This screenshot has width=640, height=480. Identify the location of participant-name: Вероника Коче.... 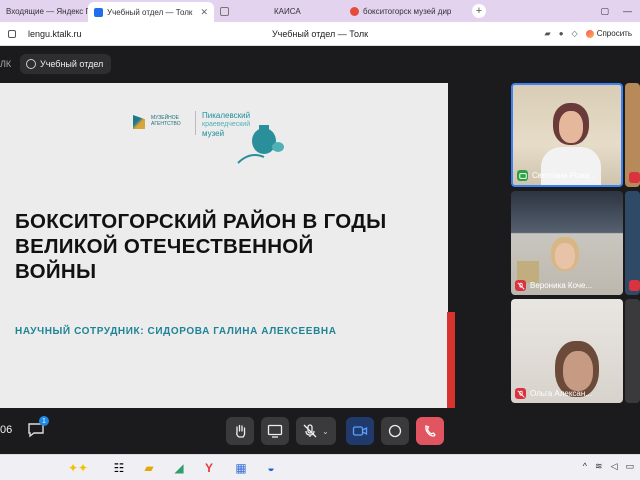
(561, 285).